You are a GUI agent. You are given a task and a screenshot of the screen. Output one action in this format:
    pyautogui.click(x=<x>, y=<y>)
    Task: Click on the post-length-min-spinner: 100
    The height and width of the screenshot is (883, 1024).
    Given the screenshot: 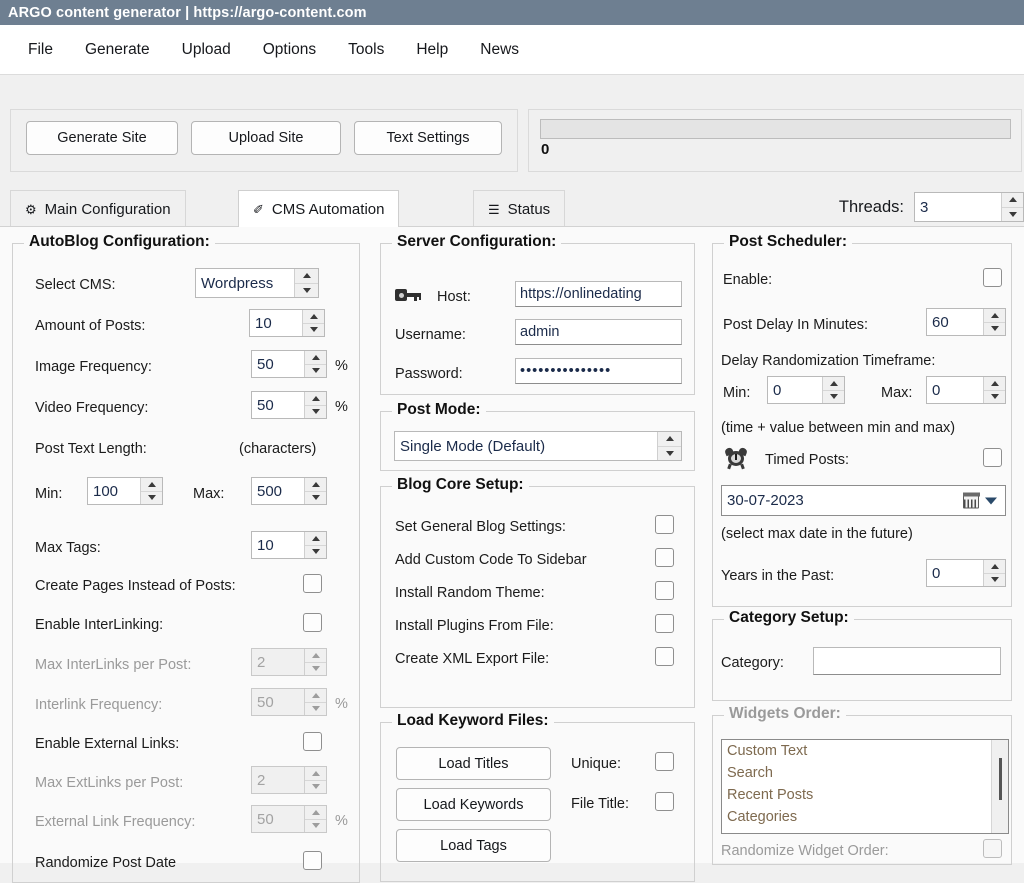 What is the action you would take?
    pyautogui.click(x=125, y=491)
    